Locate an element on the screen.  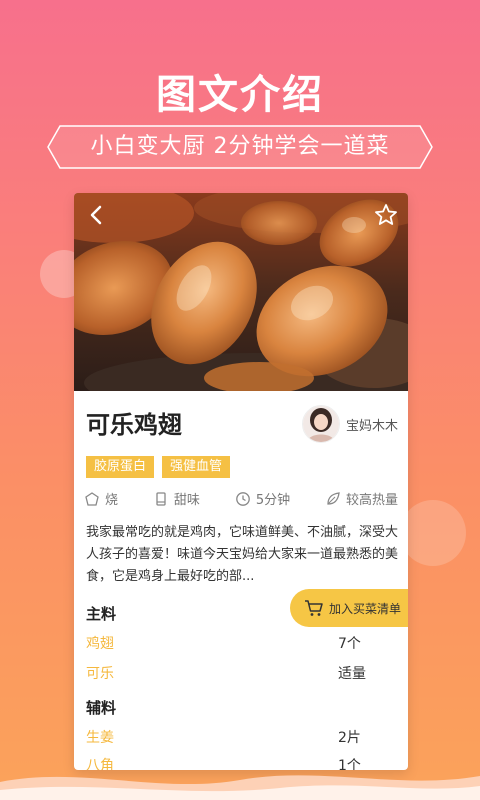
recipe-attributes: 烧 甜味 5分钟 较高热量 is located at coordinates (241, 498).